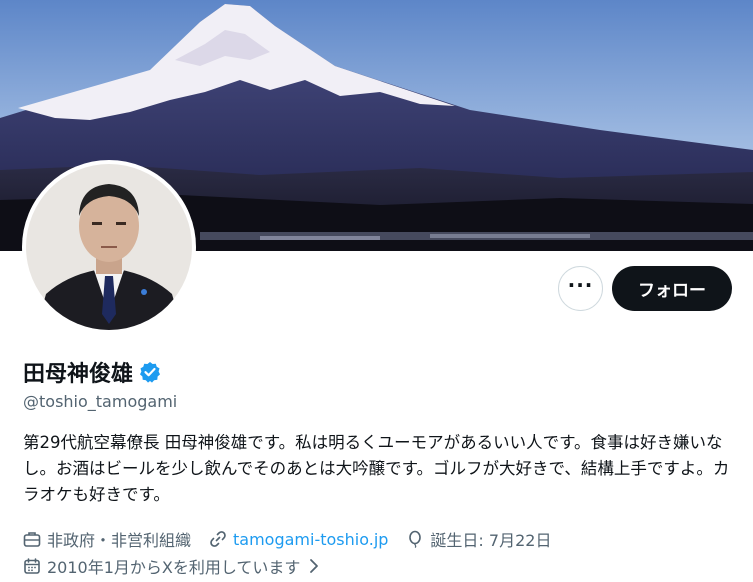 This screenshot has height=582, width=753. I want to click on birthday-label: 誕生日: 7月22日, so click(491, 540).